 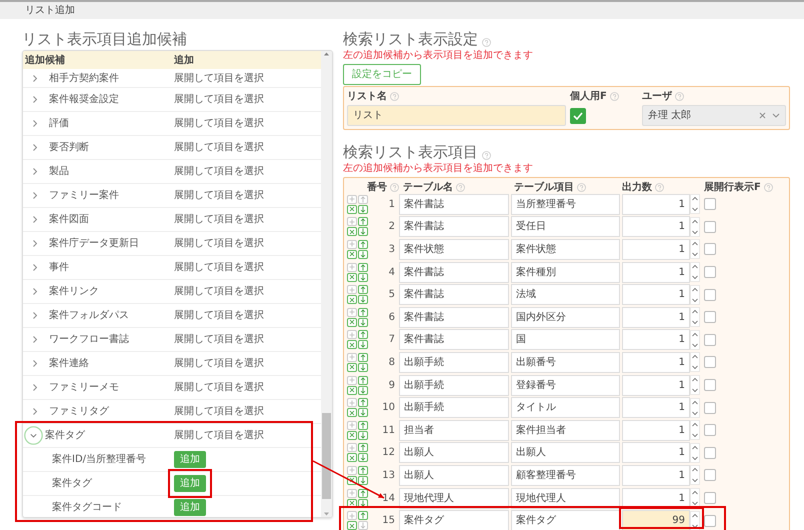 What do you see at coordinates (326, 54) in the screenshot?
I see `scroll-up-icon` at bounding box center [326, 54].